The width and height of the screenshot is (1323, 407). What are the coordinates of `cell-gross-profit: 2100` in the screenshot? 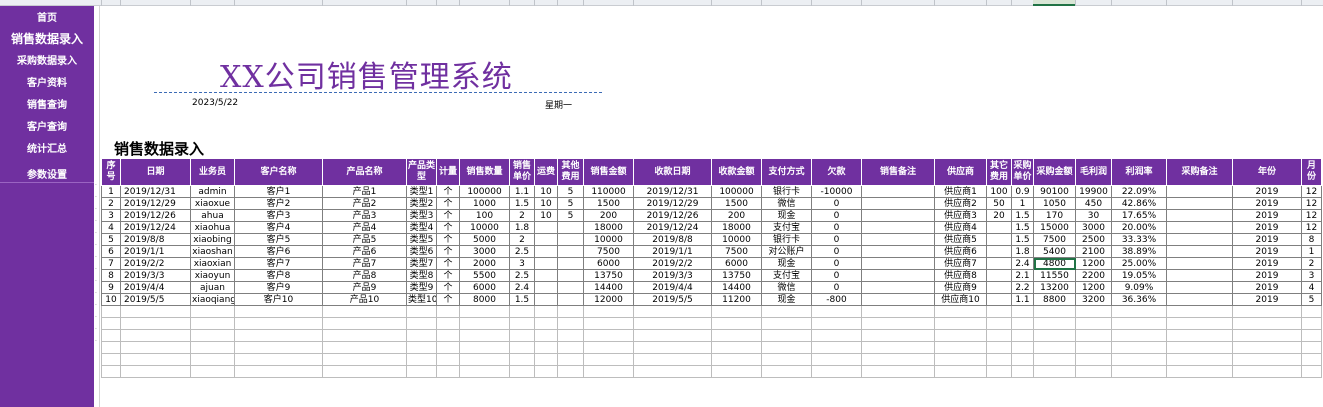 It's located at (1093, 251).